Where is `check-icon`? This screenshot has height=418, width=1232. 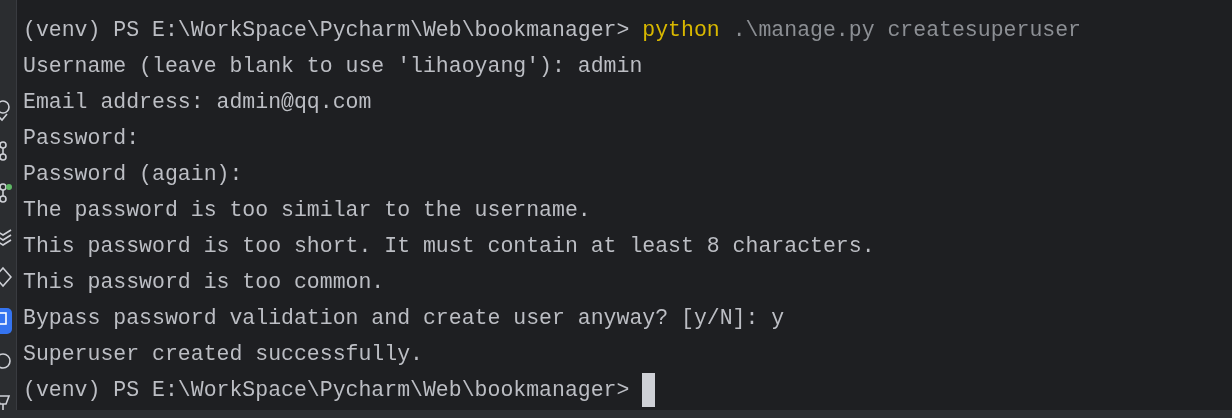 check-icon is located at coordinates (6, 111).